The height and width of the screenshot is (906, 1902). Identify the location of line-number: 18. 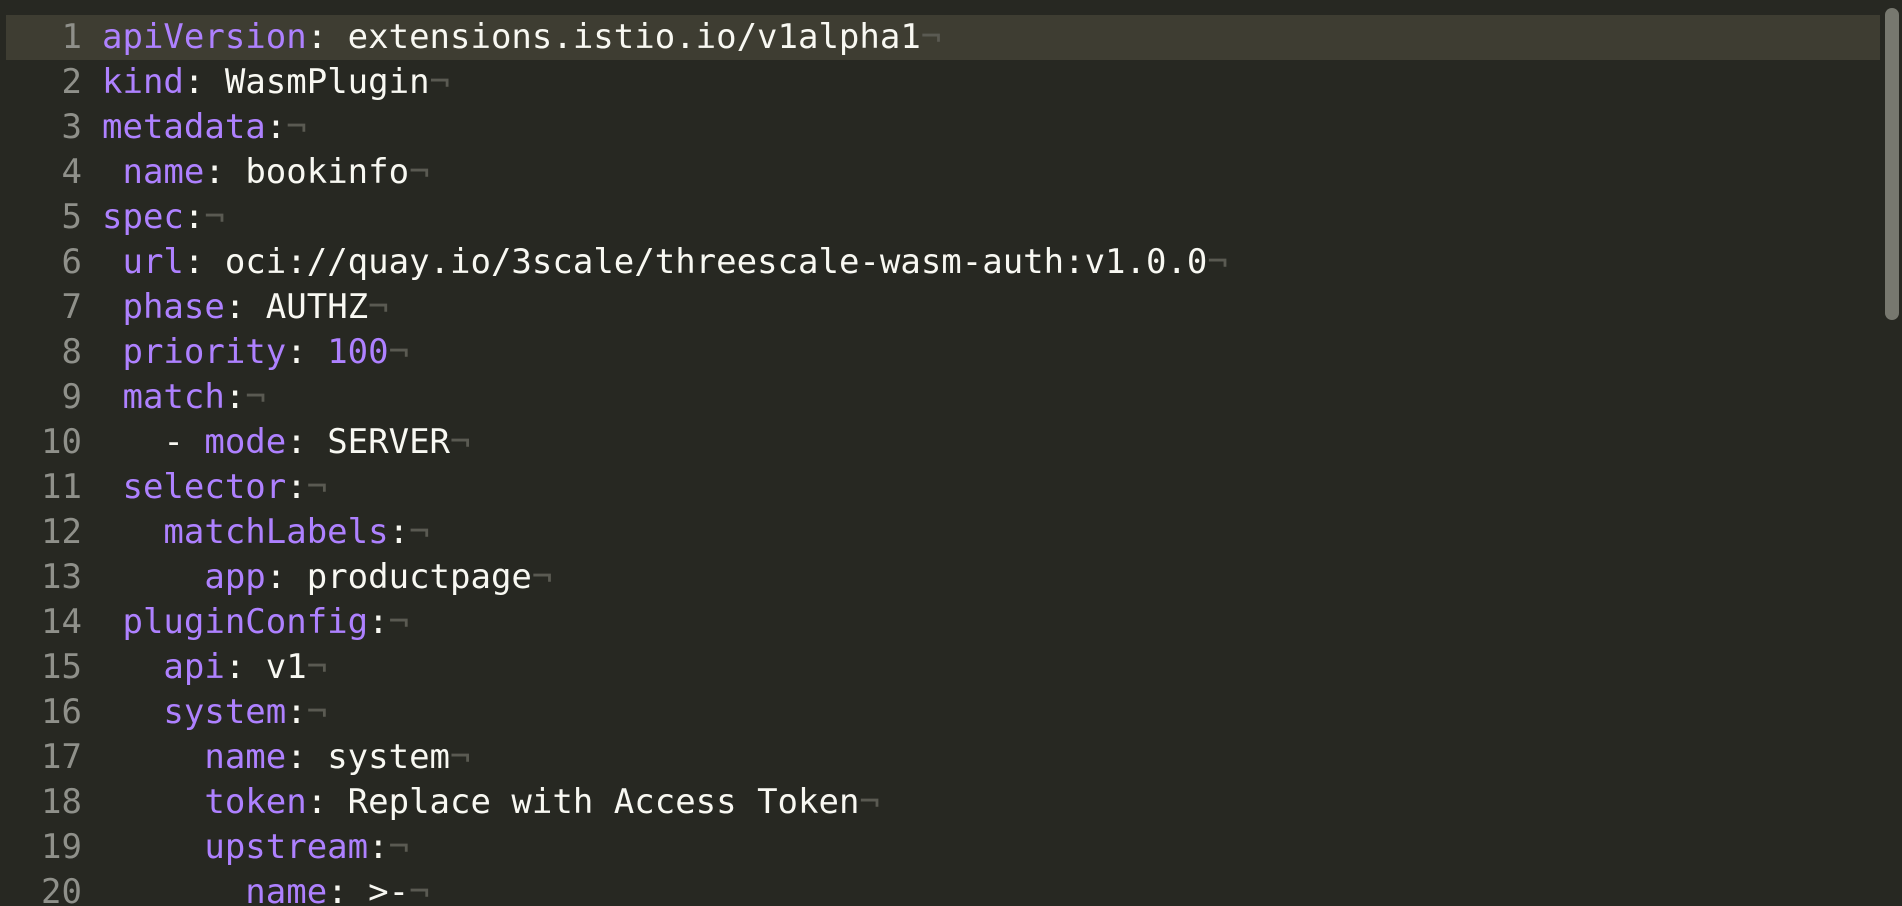
(61, 802).